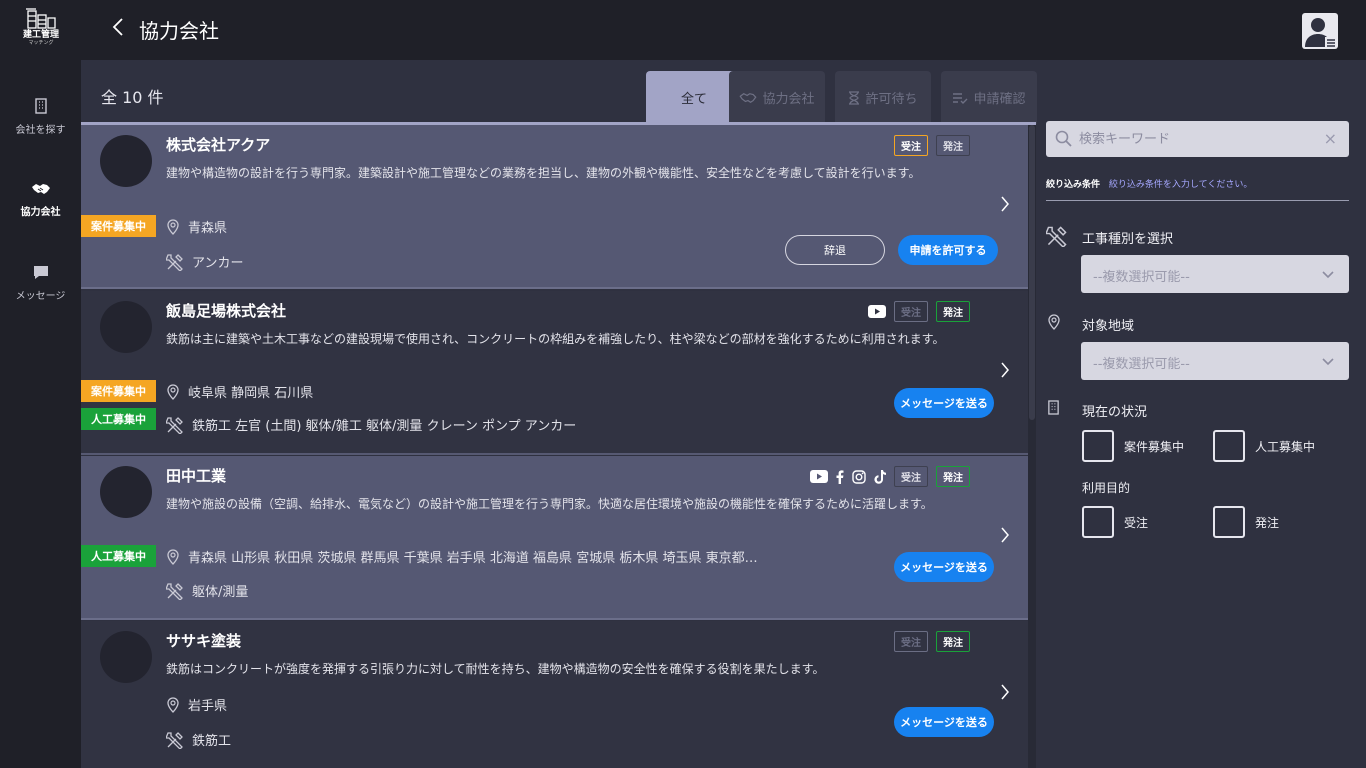 The width and height of the screenshot is (1366, 768). I want to click on tab-all: 全て, so click(694, 97).